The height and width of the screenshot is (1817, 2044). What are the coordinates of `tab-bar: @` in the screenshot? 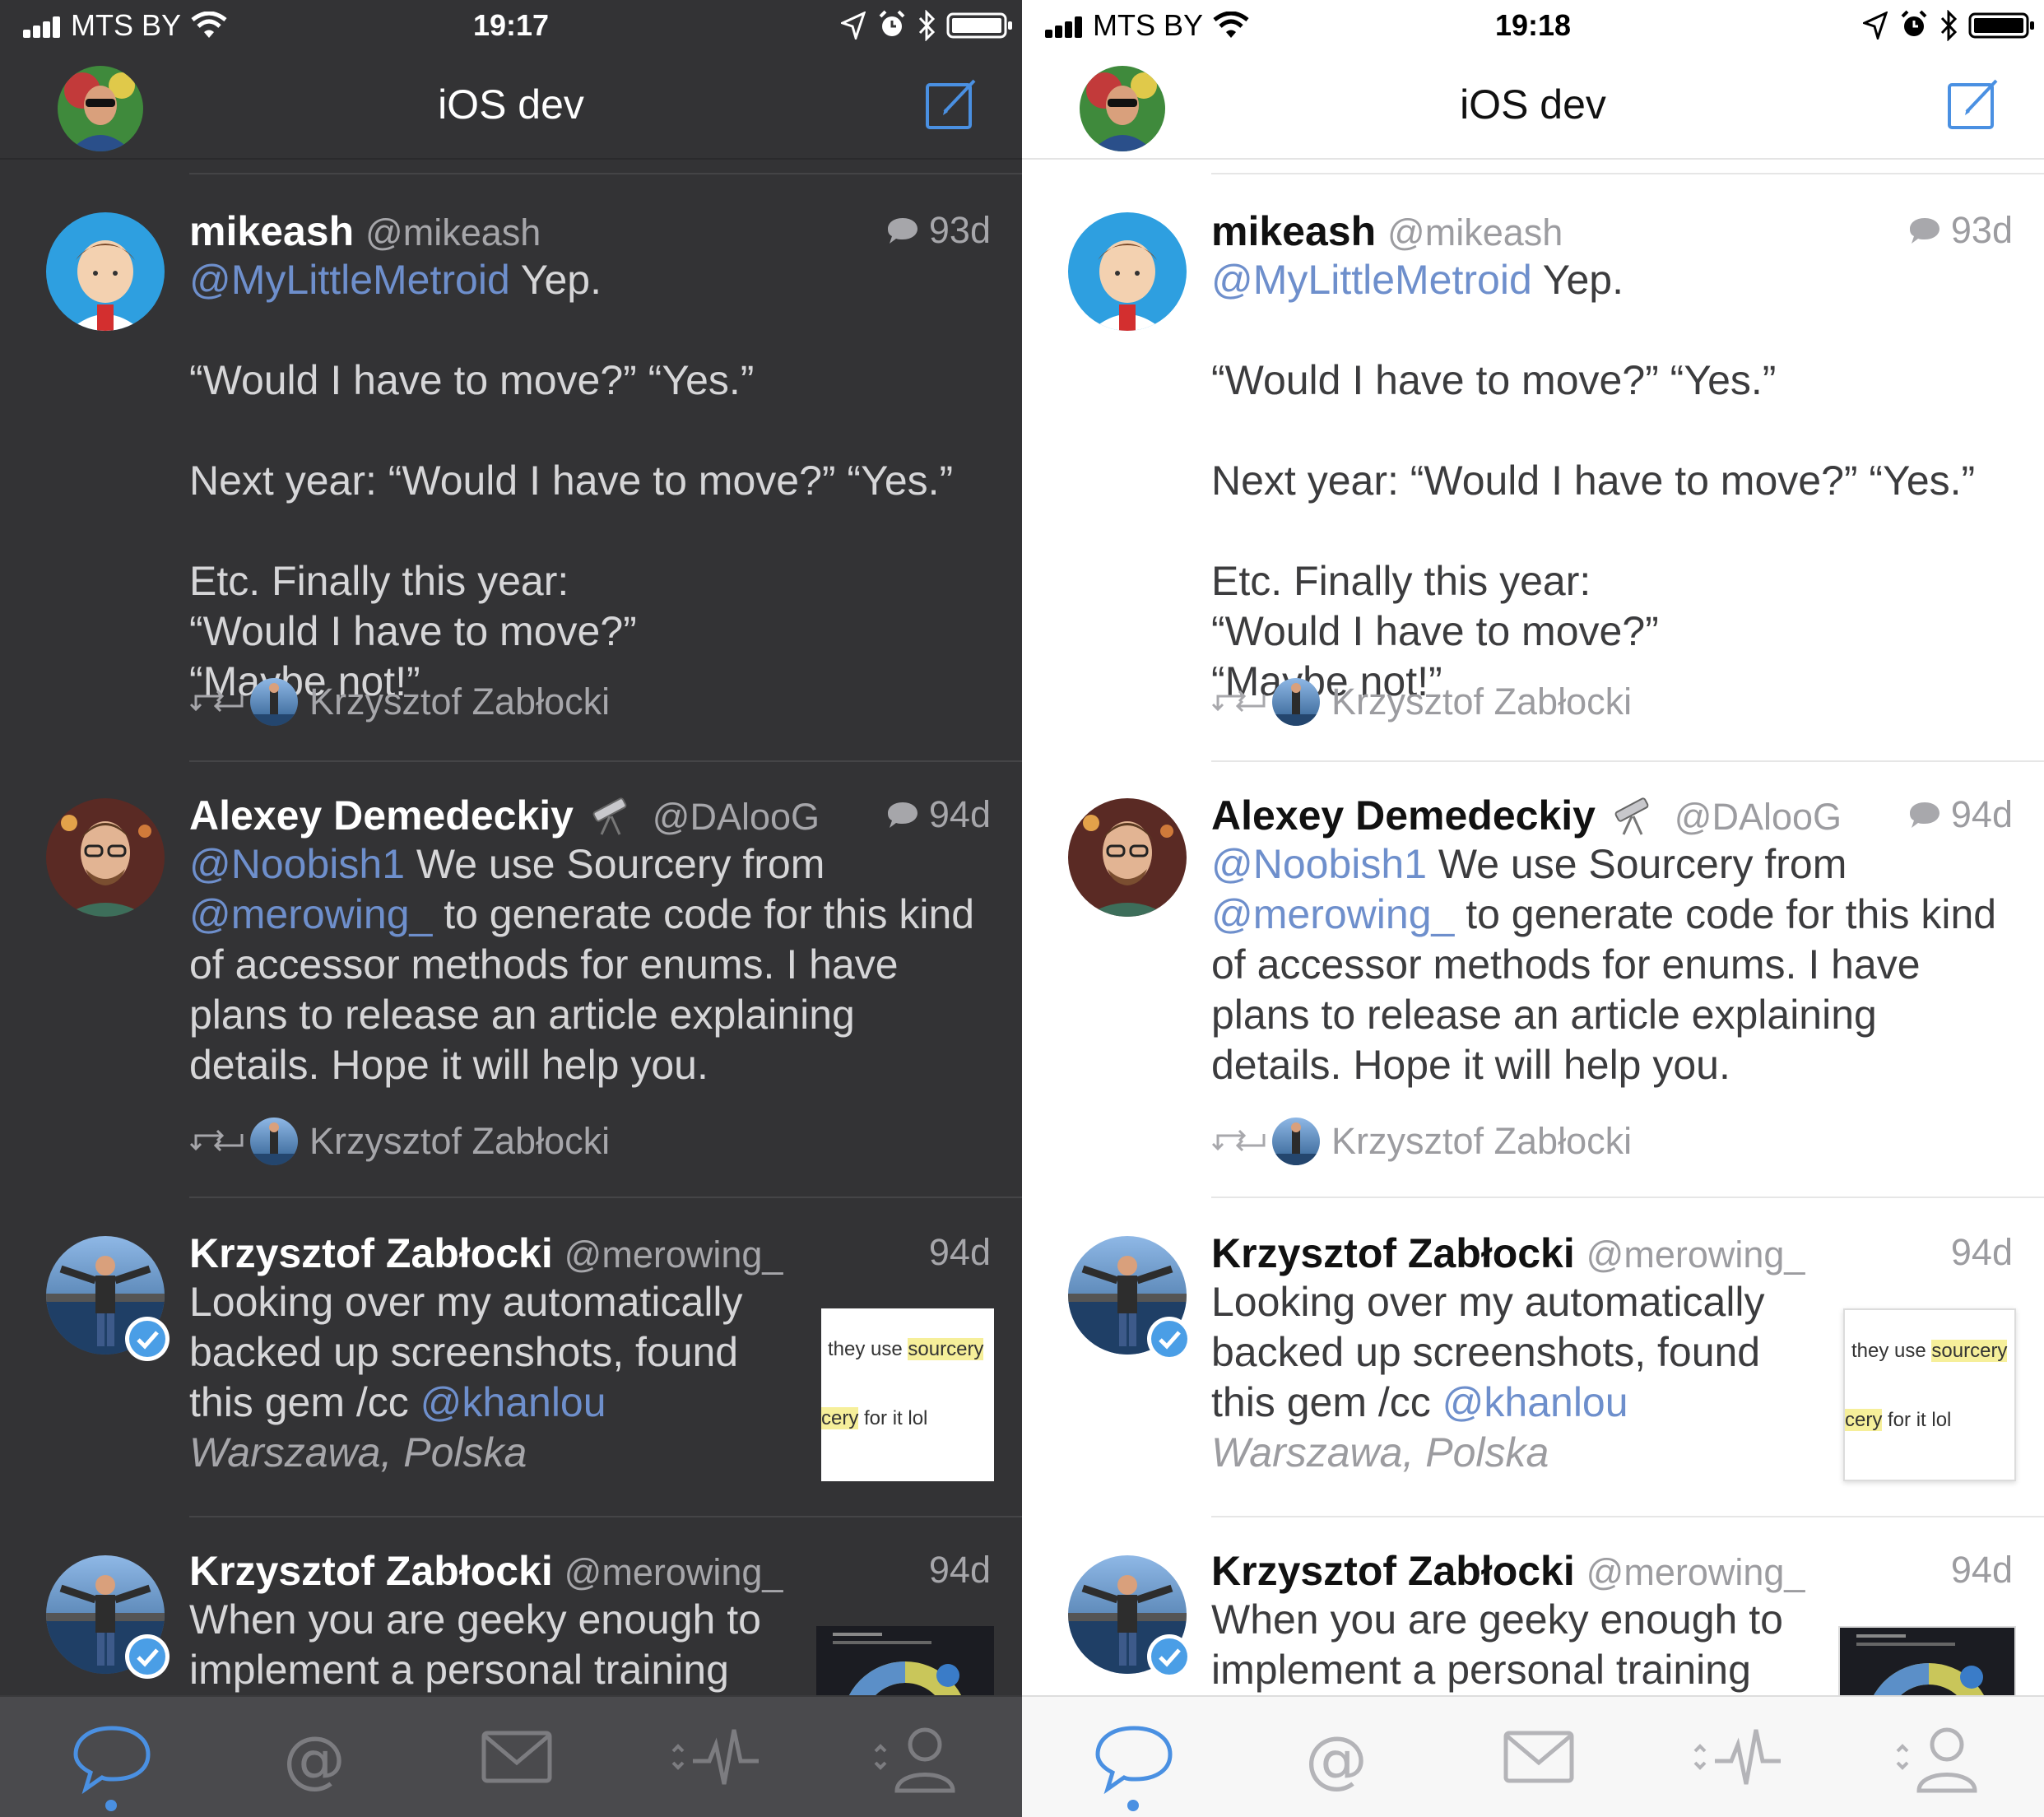 It's located at (1533, 1756).